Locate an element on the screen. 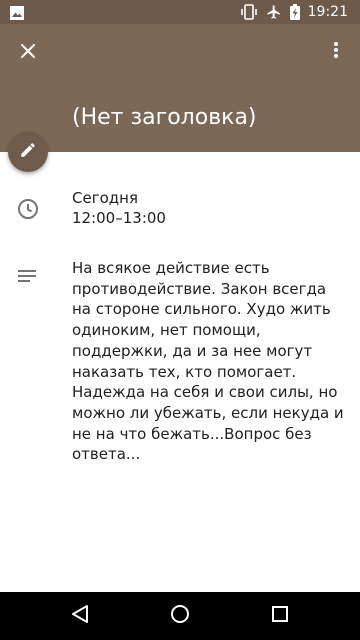 The width and height of the screenshot is (360, 640). edit-button is located at coordinates (28, 152).